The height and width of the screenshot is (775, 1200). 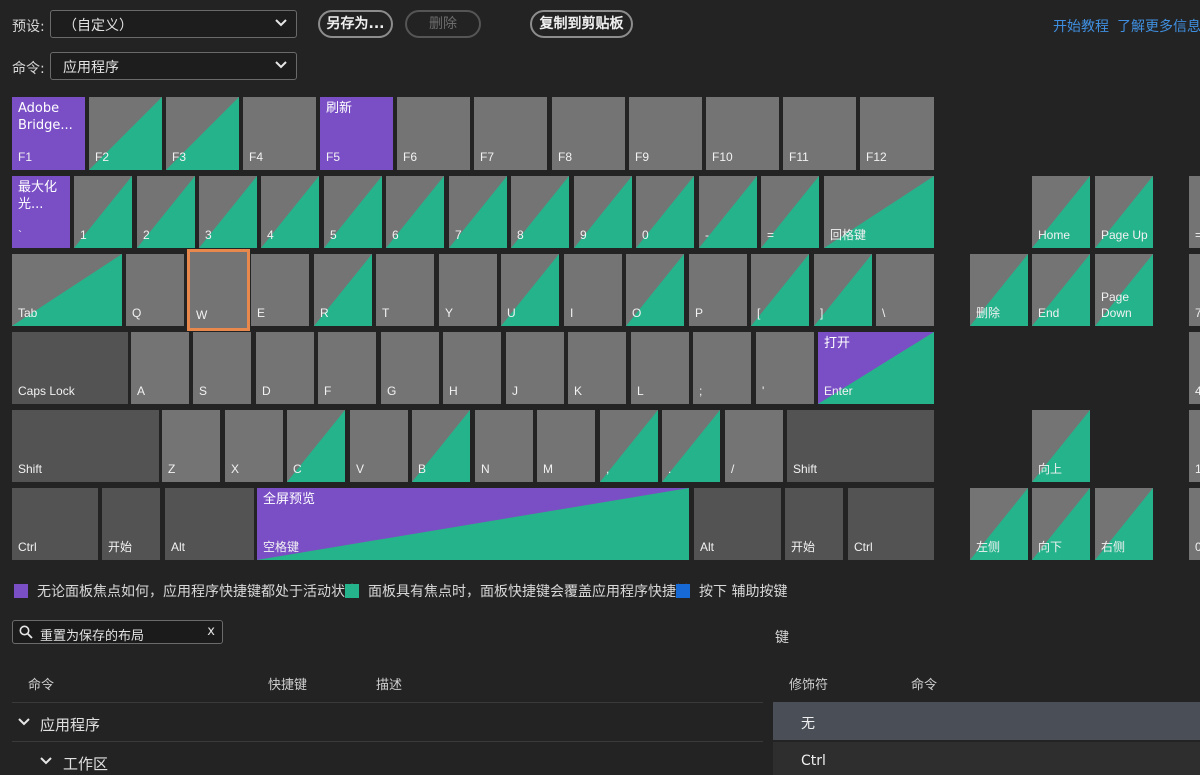 What do you see at coordinates (754, 446) in the screenshot?
I see `key-/: /` at bounding box center [754, 446].